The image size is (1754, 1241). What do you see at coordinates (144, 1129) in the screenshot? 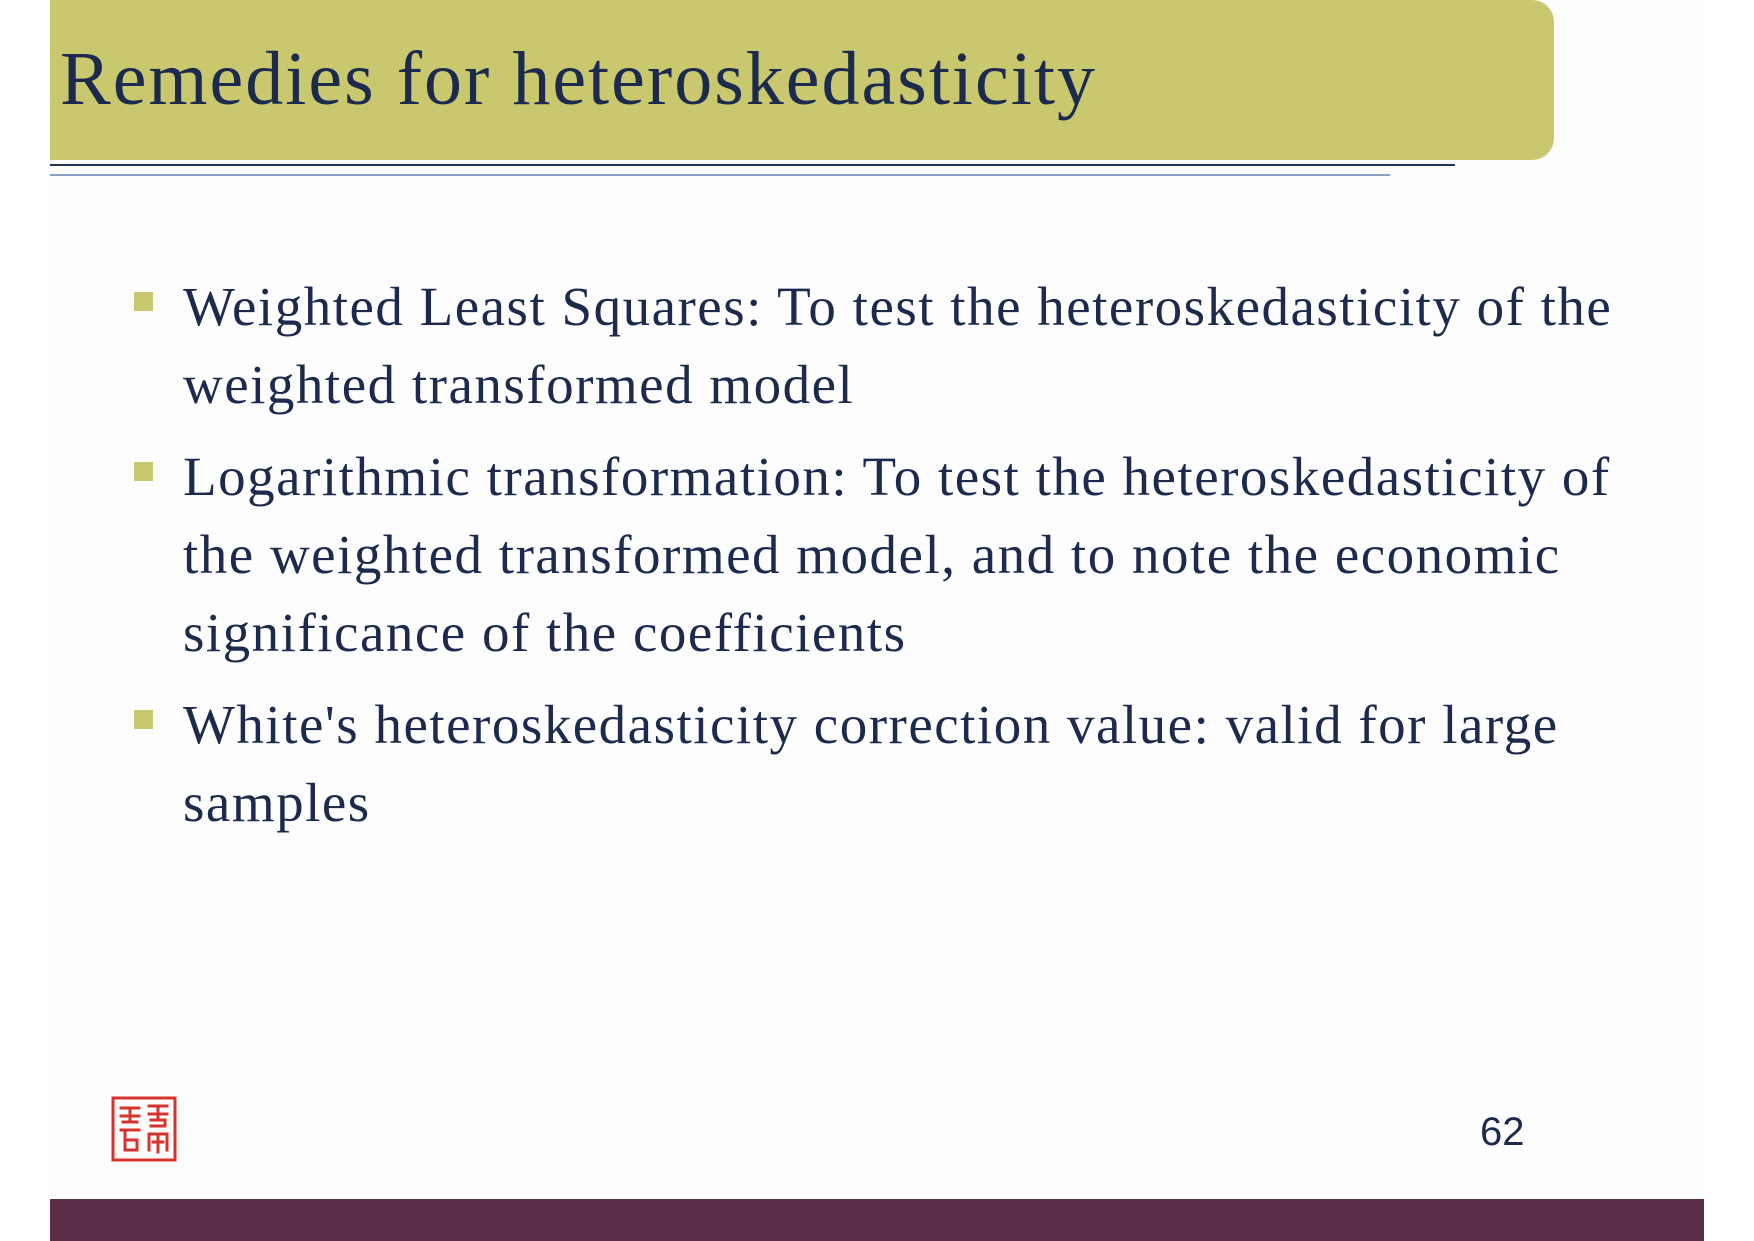
I see `red-seal-icon` at bounding box center [144, 1129].